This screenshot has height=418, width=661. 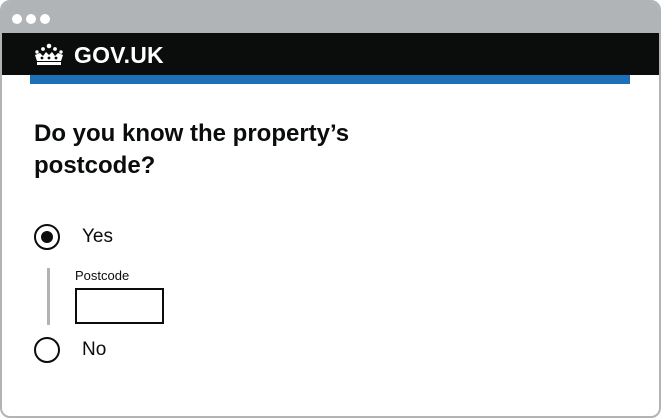 What do you see at coordinates (119, 54) in the screenshot?
I see `logo-text: GOV.UK` at bounding box center [119, 54].